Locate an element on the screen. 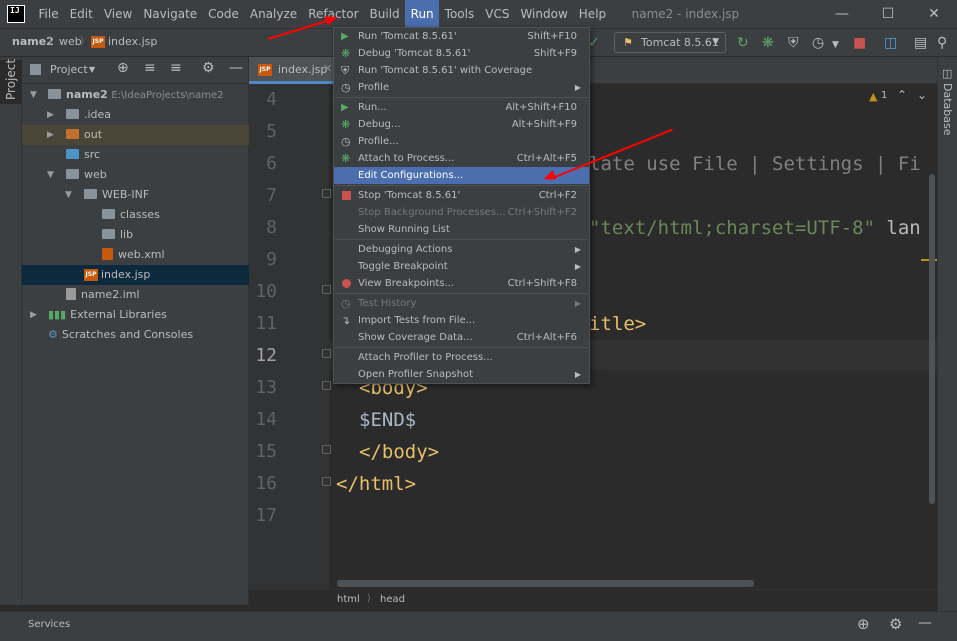  stop-icon: ■ is located at coordinates (859, 43).